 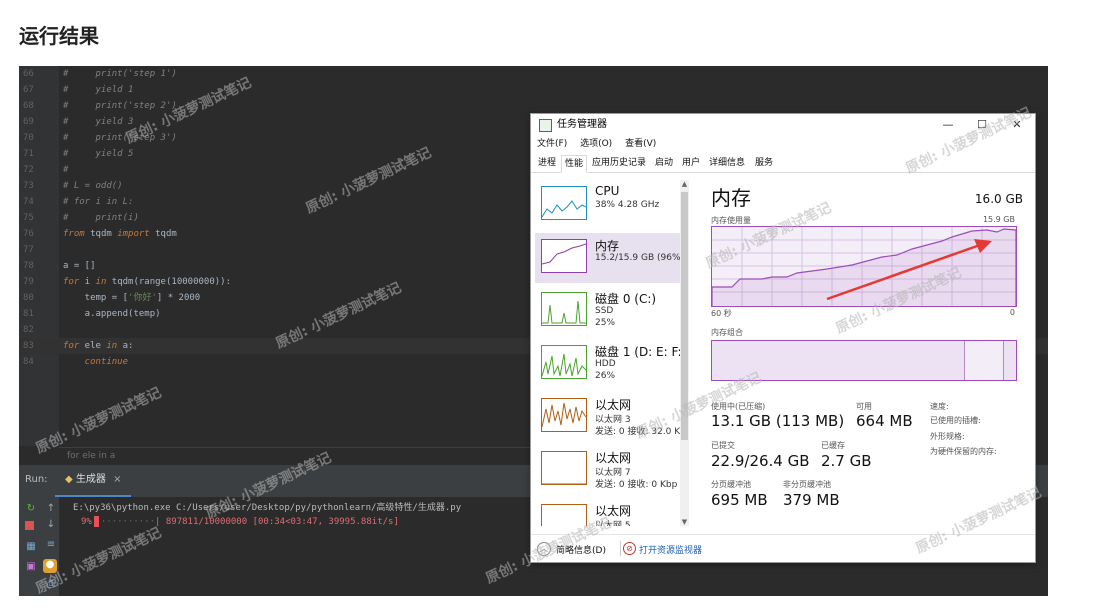 What do you see at coordinates (574, 164) in the screenshot?
I see `tab-performance: 性能` at bounding box center [574, 164].